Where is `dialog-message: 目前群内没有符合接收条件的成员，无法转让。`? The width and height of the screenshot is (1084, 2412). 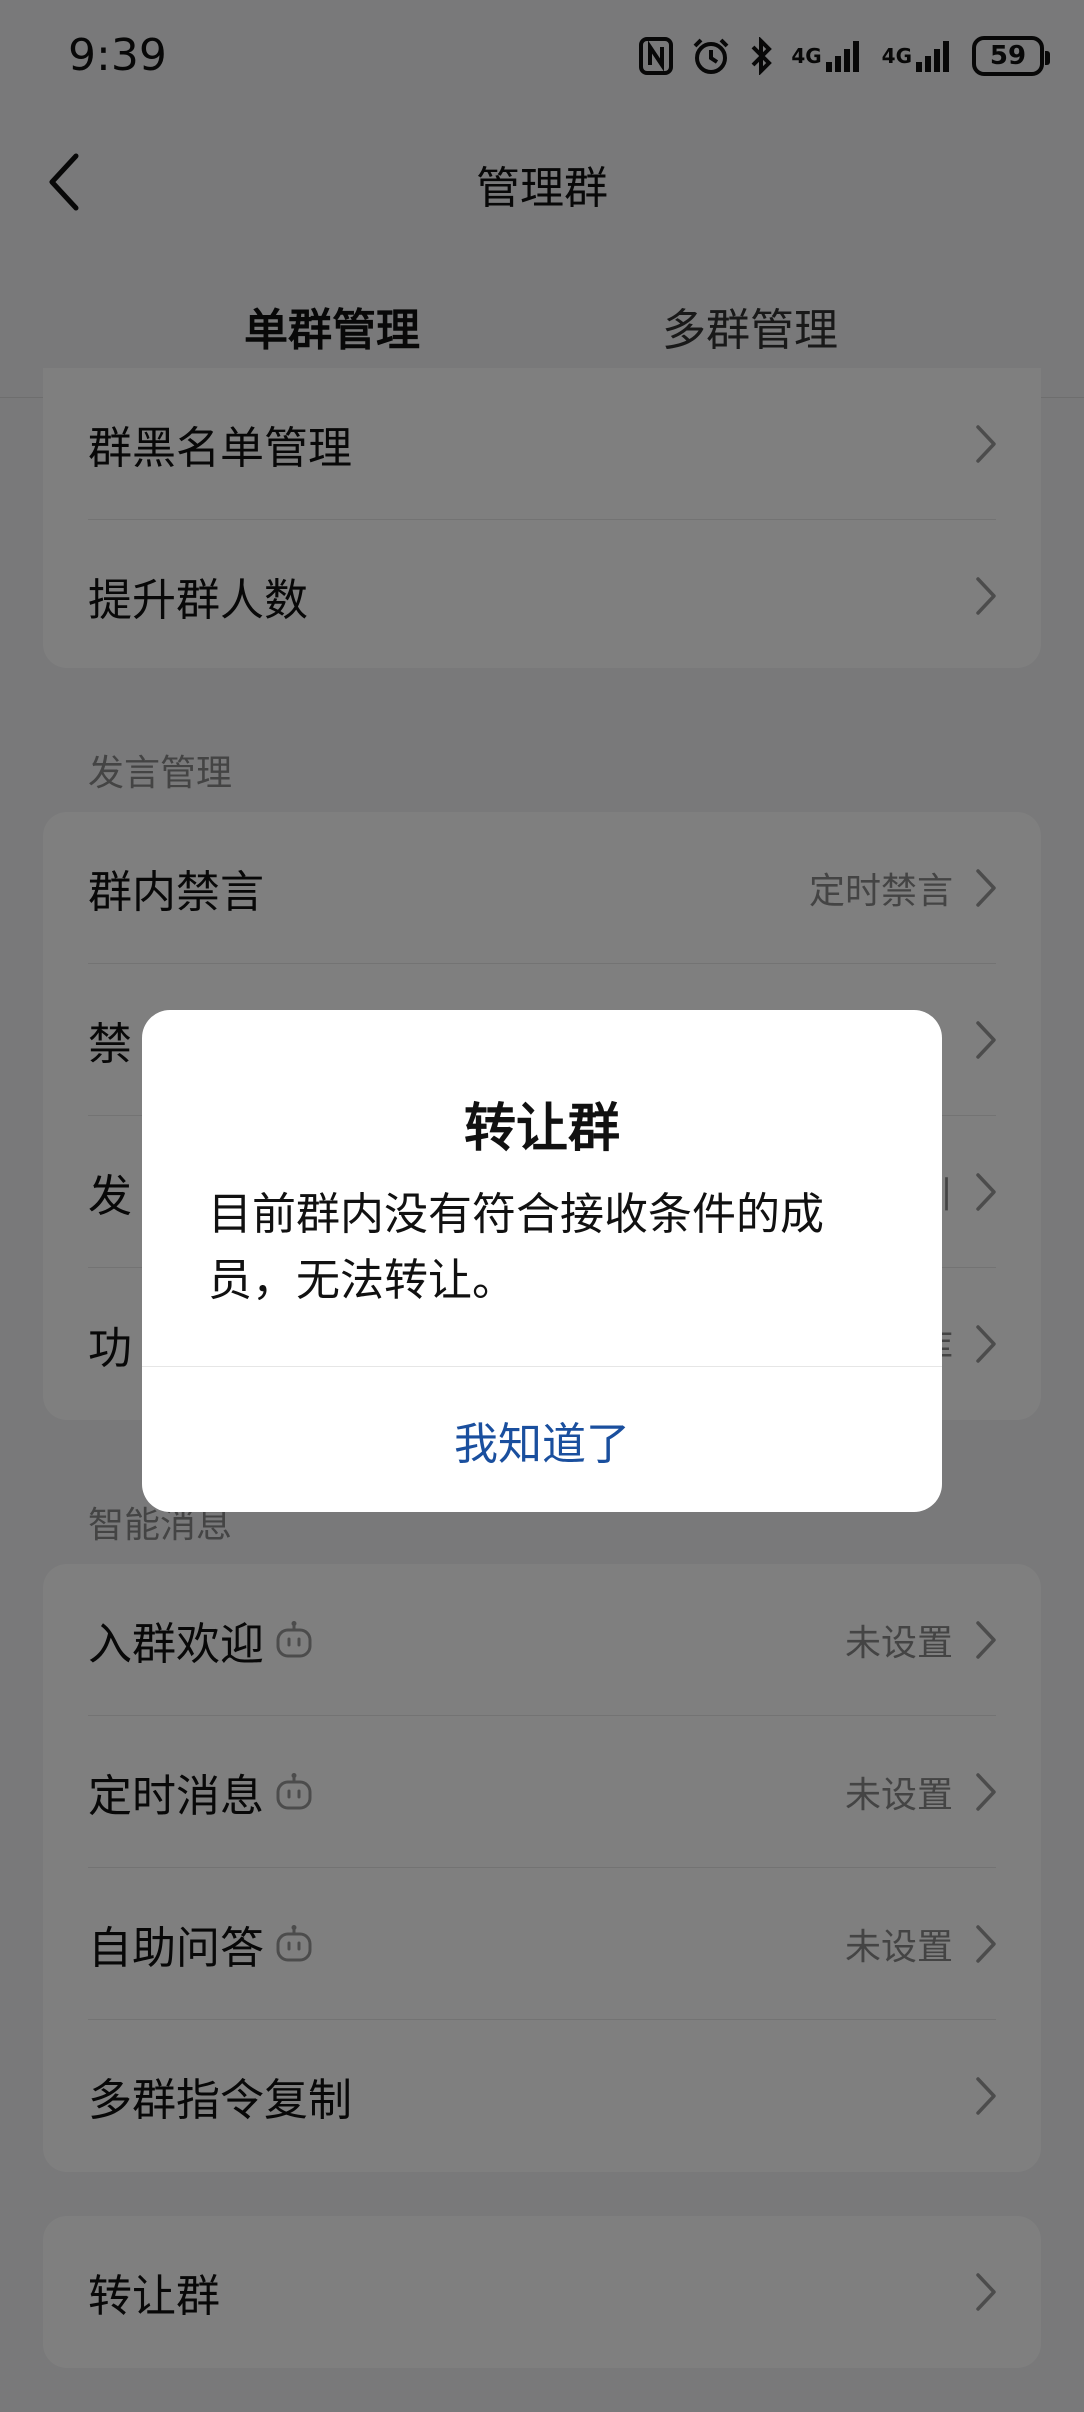
dialog-message: 目前群内没有符合接收条件的成员，无法转让。 is located at coordinates (516, 1247).